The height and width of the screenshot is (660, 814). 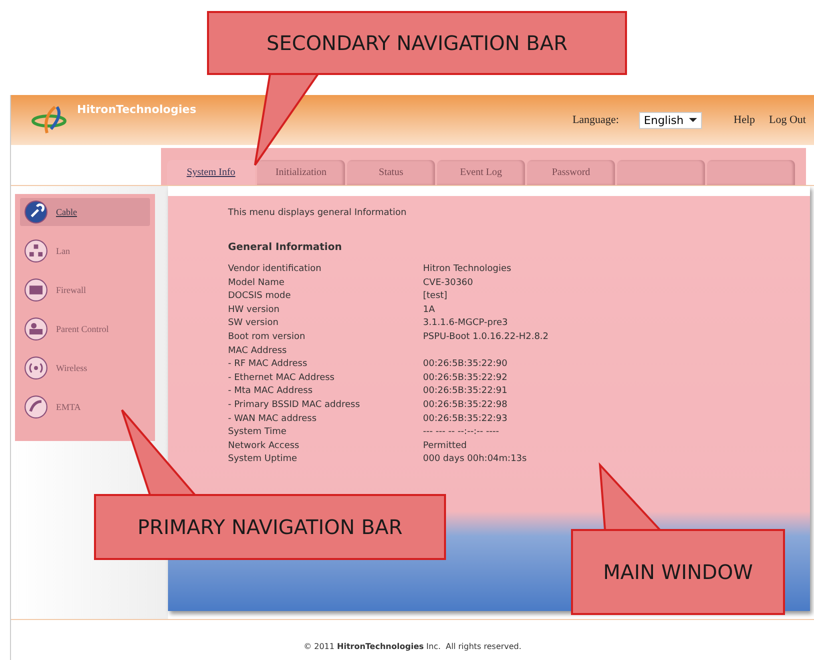 What do you see at coordinates (417, 43) in the screenshot?
I see `callout-label: SECONDARY NAVIGATION BAR` at bounding box center [417, 43].